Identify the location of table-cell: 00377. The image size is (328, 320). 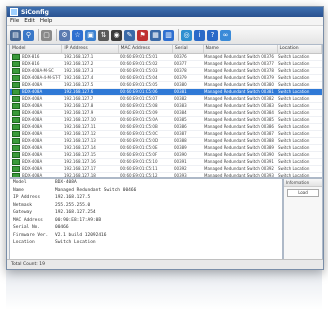
(180, 63).